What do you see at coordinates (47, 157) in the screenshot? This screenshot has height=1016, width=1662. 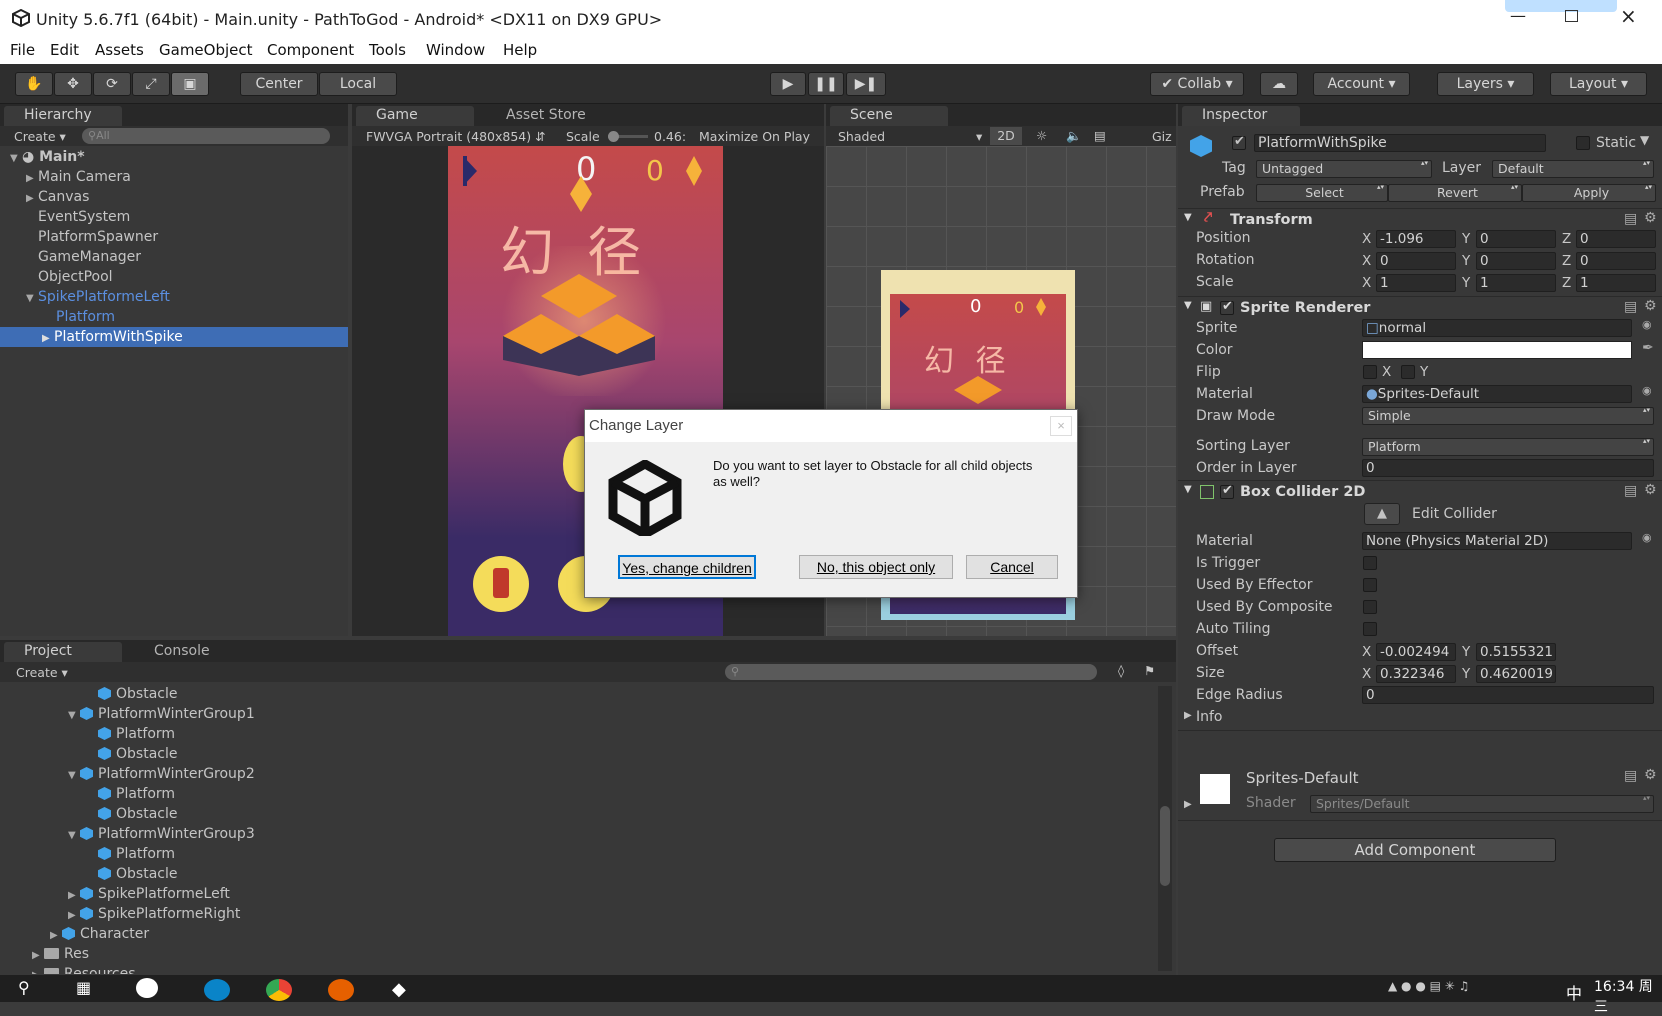 I see `scene-root-item: ▼ ◕ Main*` at bounding box center [47, 157].